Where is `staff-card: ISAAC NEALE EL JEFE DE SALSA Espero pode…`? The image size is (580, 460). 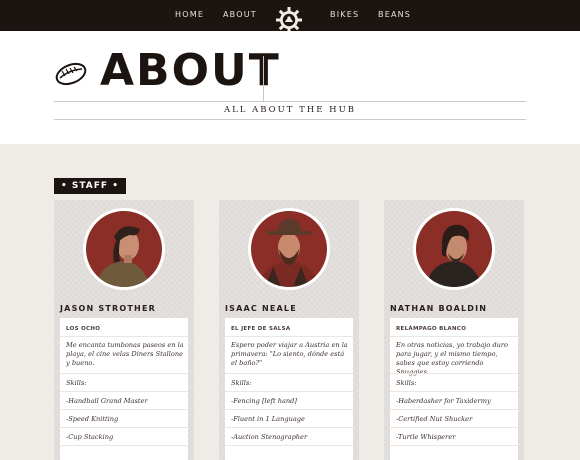
staff-card: ISAAC NEALE EL JEFE DE SALSA Espero pode… is located at coordinates (289, 330).